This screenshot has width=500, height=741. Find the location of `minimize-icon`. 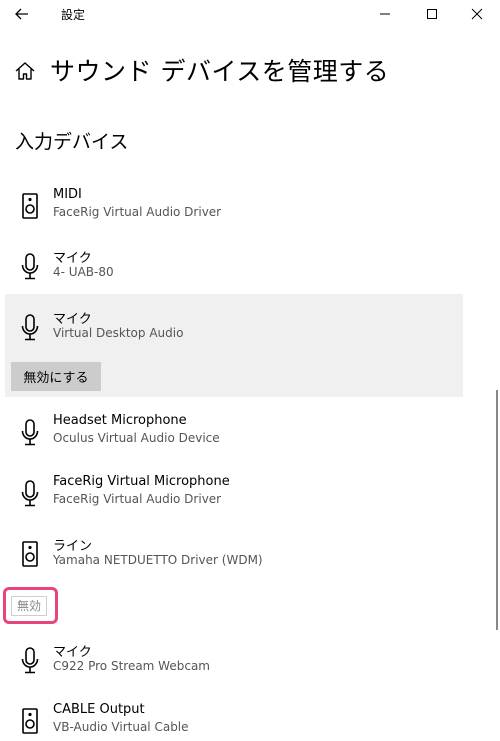

minimize-icon is located at coordinates (385, 14).